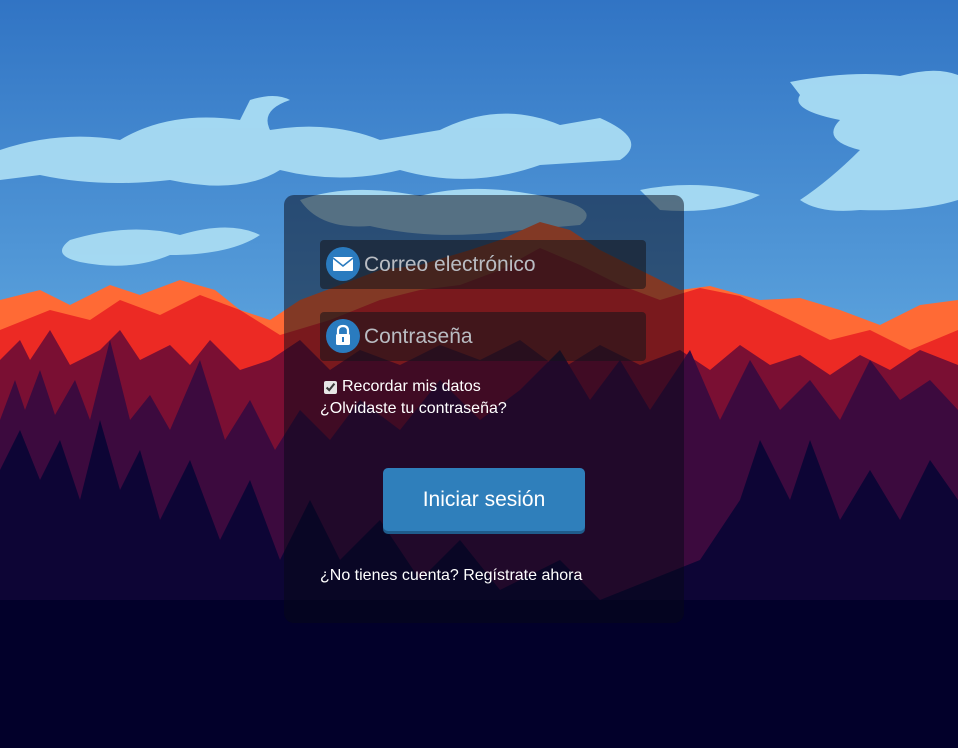 This screenshot has height=748, width=958. What do you see at coordinates (413, 409) in the screenshot?
I see `forgot-password-link: ¿Olvidaste tu contraseña?` at bounding box center [413, 409].